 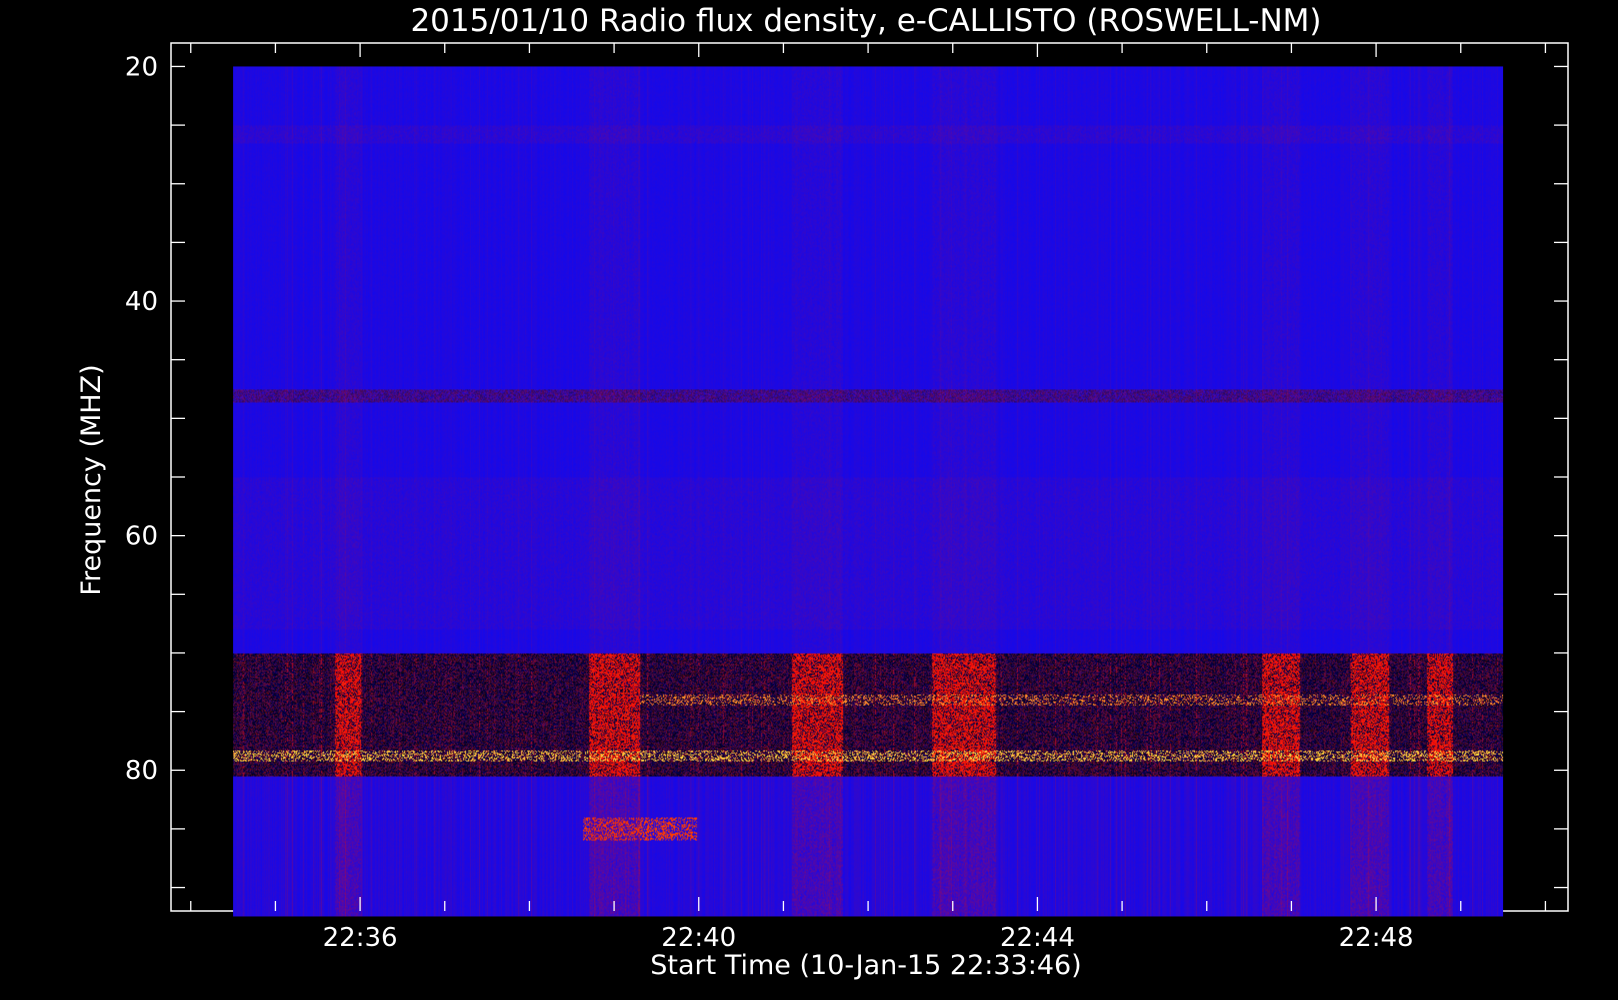 I want to click on y-tick-label: 80, so click(x=141, y=771).